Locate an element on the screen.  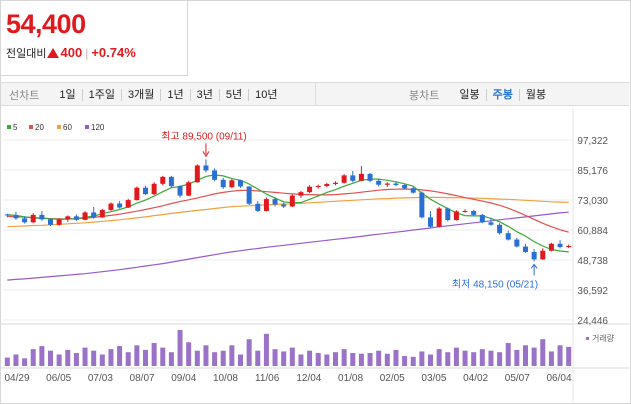
x-tick-label: 03/05 is located at coordinates (433, 378).